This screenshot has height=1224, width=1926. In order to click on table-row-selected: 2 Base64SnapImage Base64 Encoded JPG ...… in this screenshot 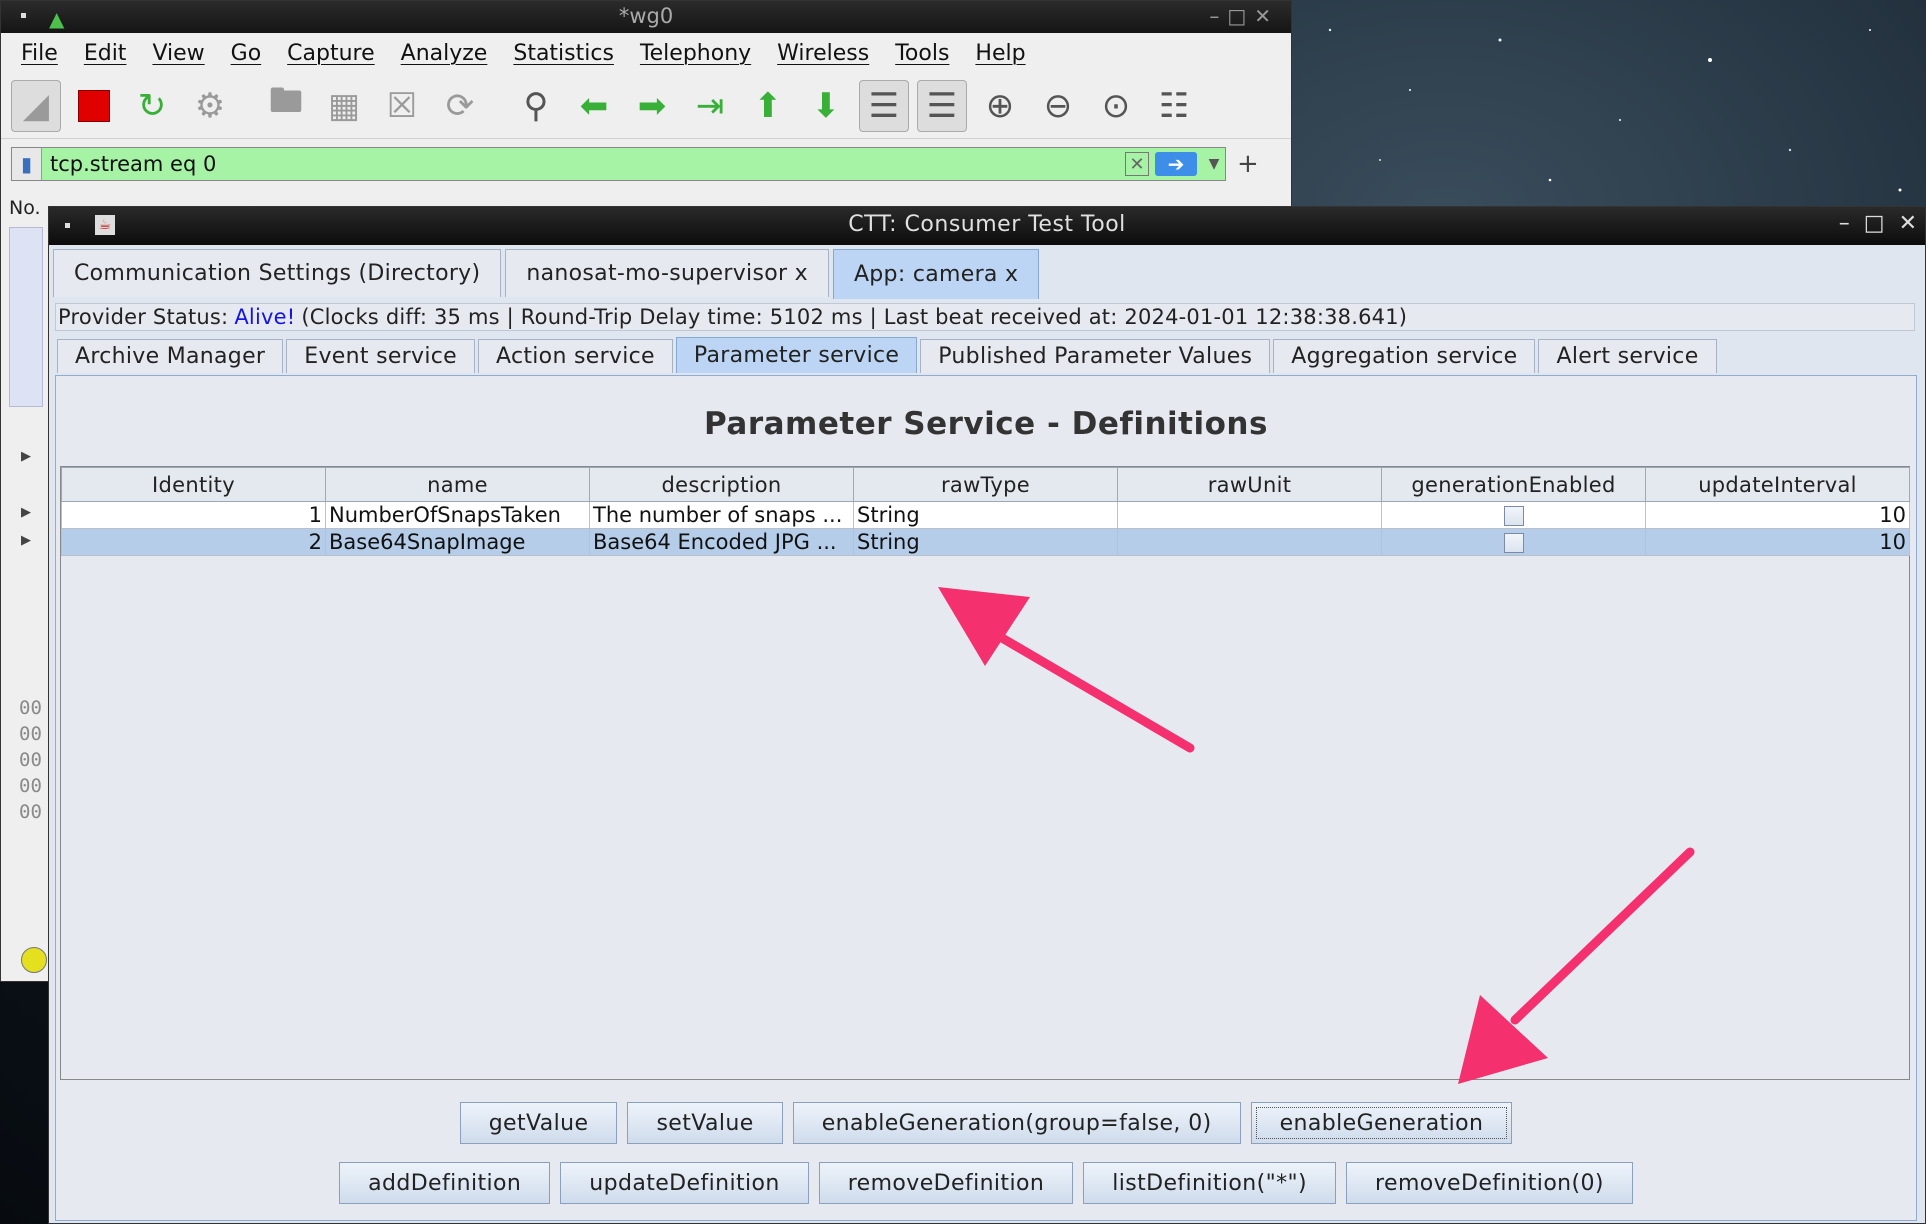, I will do `click(985, 542)`.